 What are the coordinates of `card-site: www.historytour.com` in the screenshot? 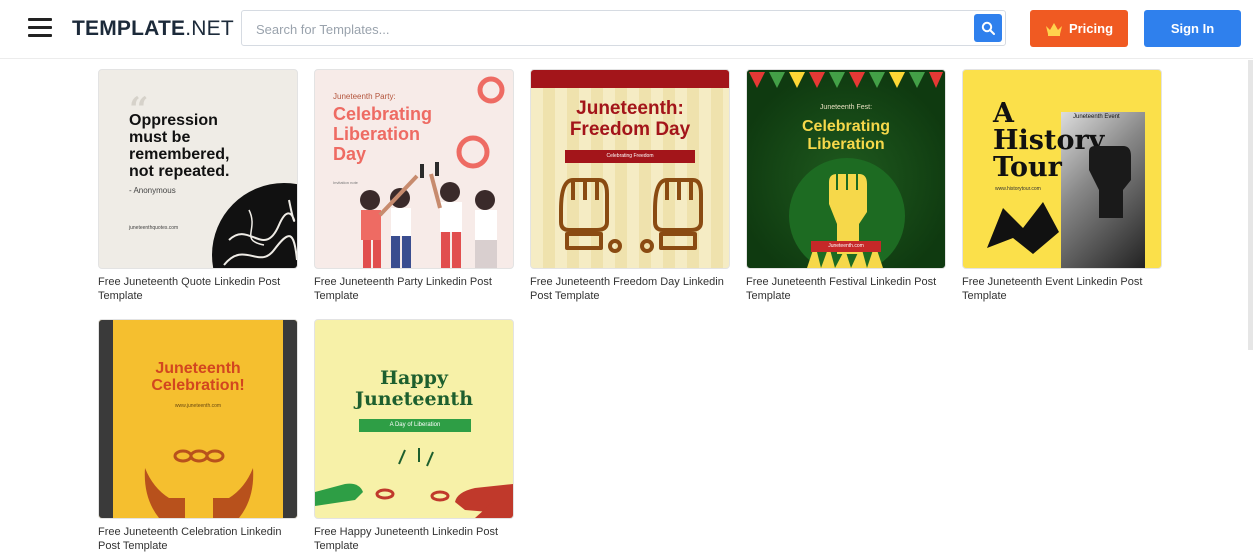 It's located at (1018, 189).